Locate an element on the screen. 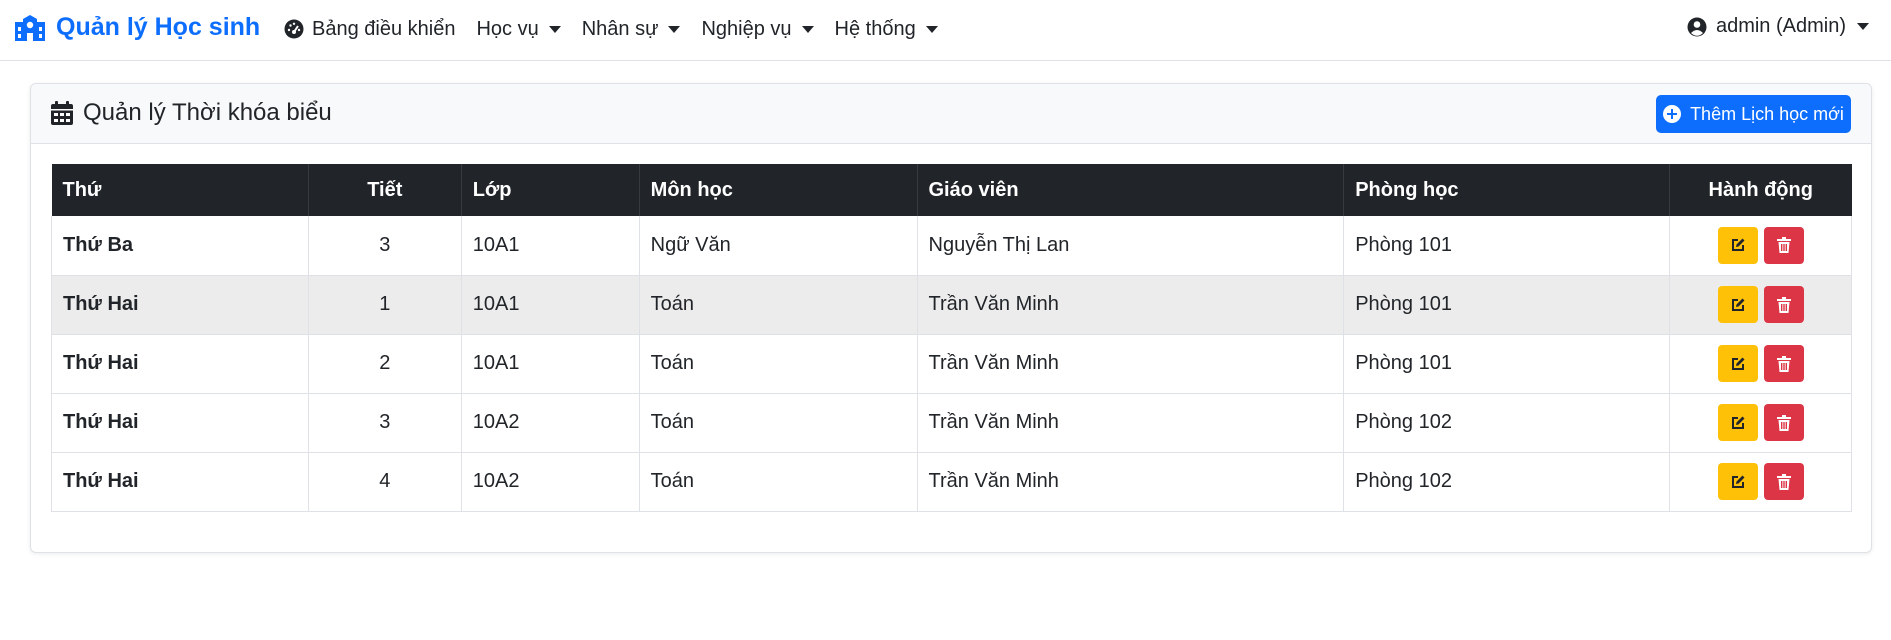 This screenshot has height=640, width=1891. brand-title: Quản lý Học sinh is located at coordinates (158, 27).